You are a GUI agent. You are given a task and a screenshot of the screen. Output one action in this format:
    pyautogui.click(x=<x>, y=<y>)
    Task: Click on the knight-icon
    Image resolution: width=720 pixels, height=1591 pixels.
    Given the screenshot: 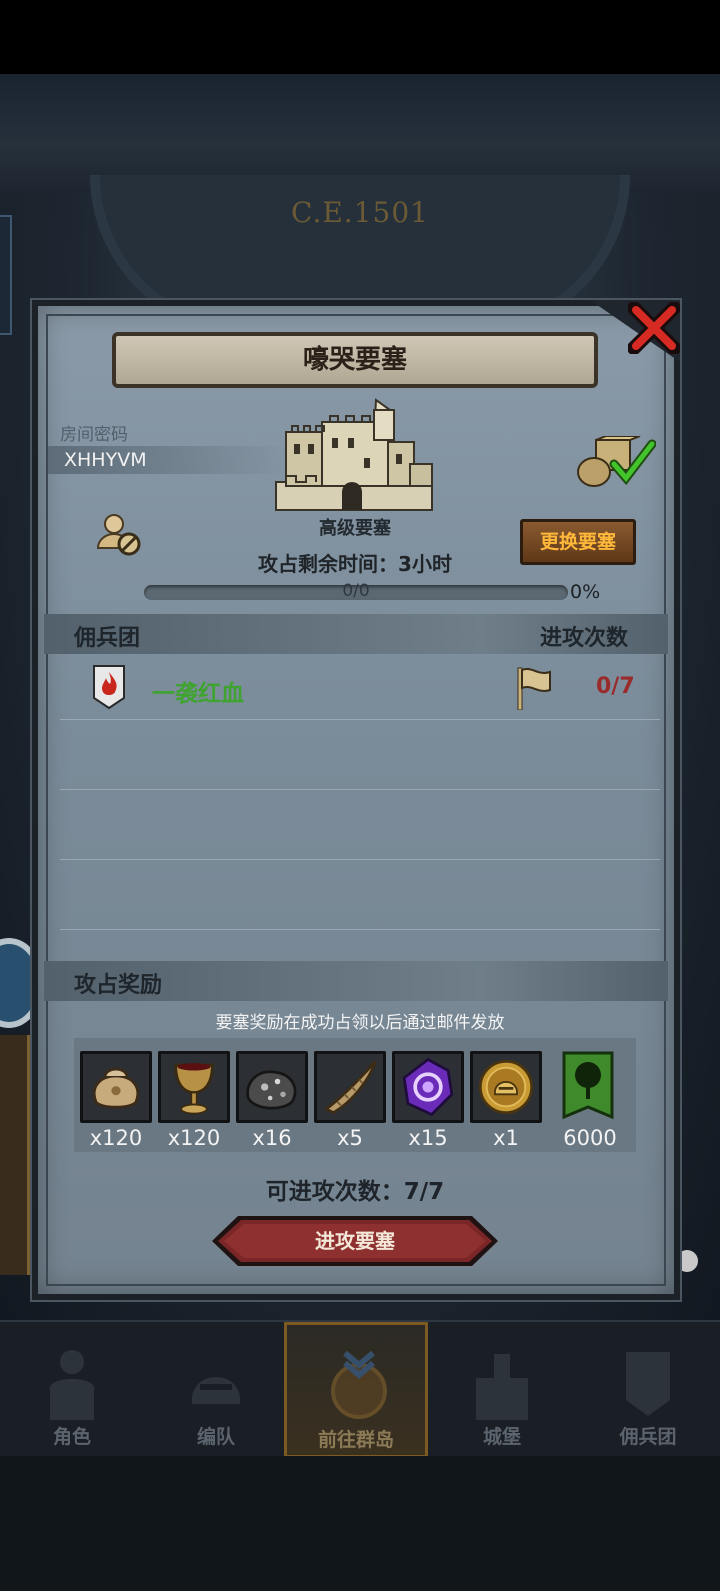 What is the action you would take?
    pyautogui.click(x=72, y=1385)
    